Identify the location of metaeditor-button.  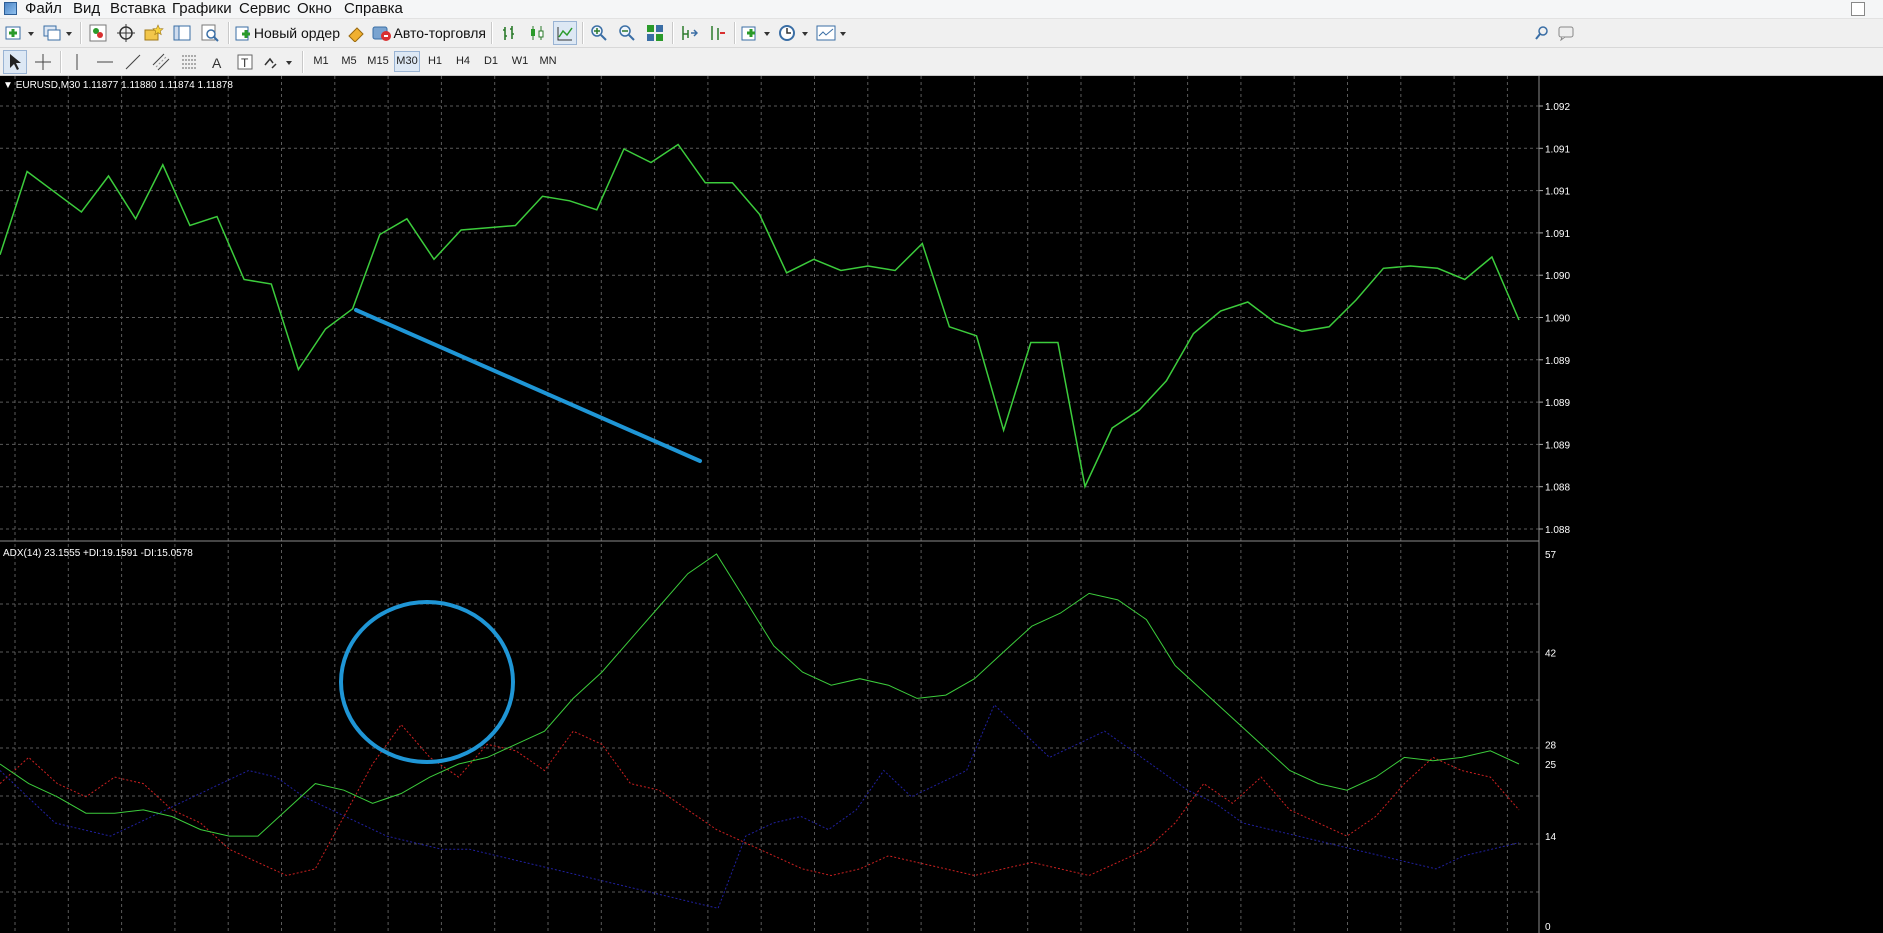
(356, 33).